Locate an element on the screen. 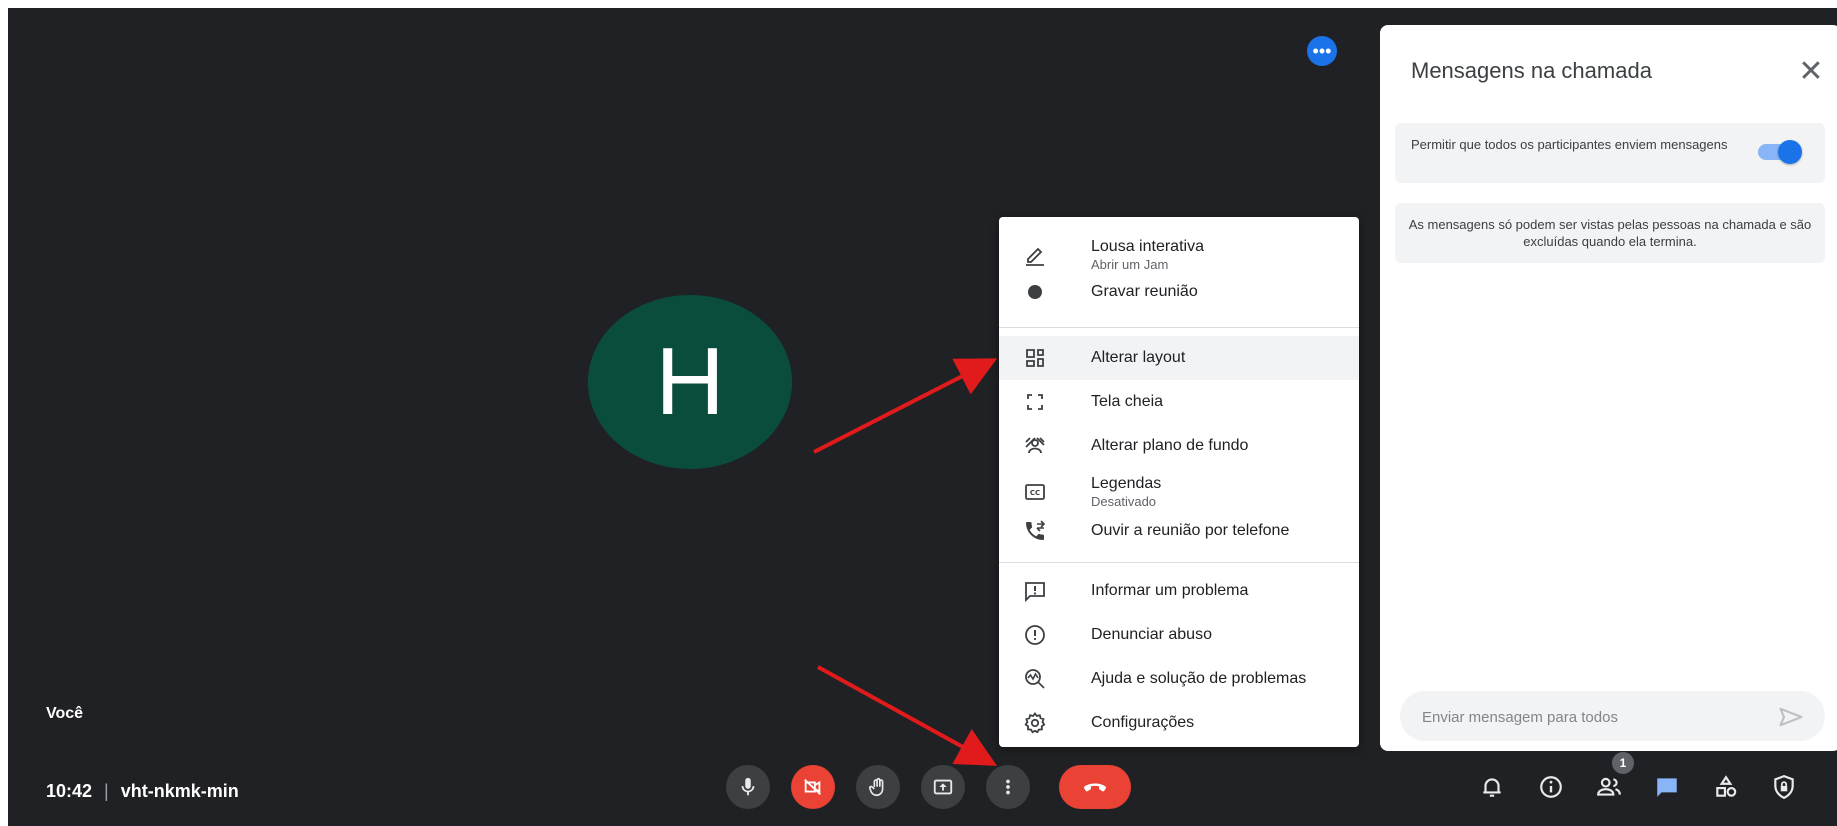 The image size is (1837, 826). hand-icon is located at coordinates (876, 787).